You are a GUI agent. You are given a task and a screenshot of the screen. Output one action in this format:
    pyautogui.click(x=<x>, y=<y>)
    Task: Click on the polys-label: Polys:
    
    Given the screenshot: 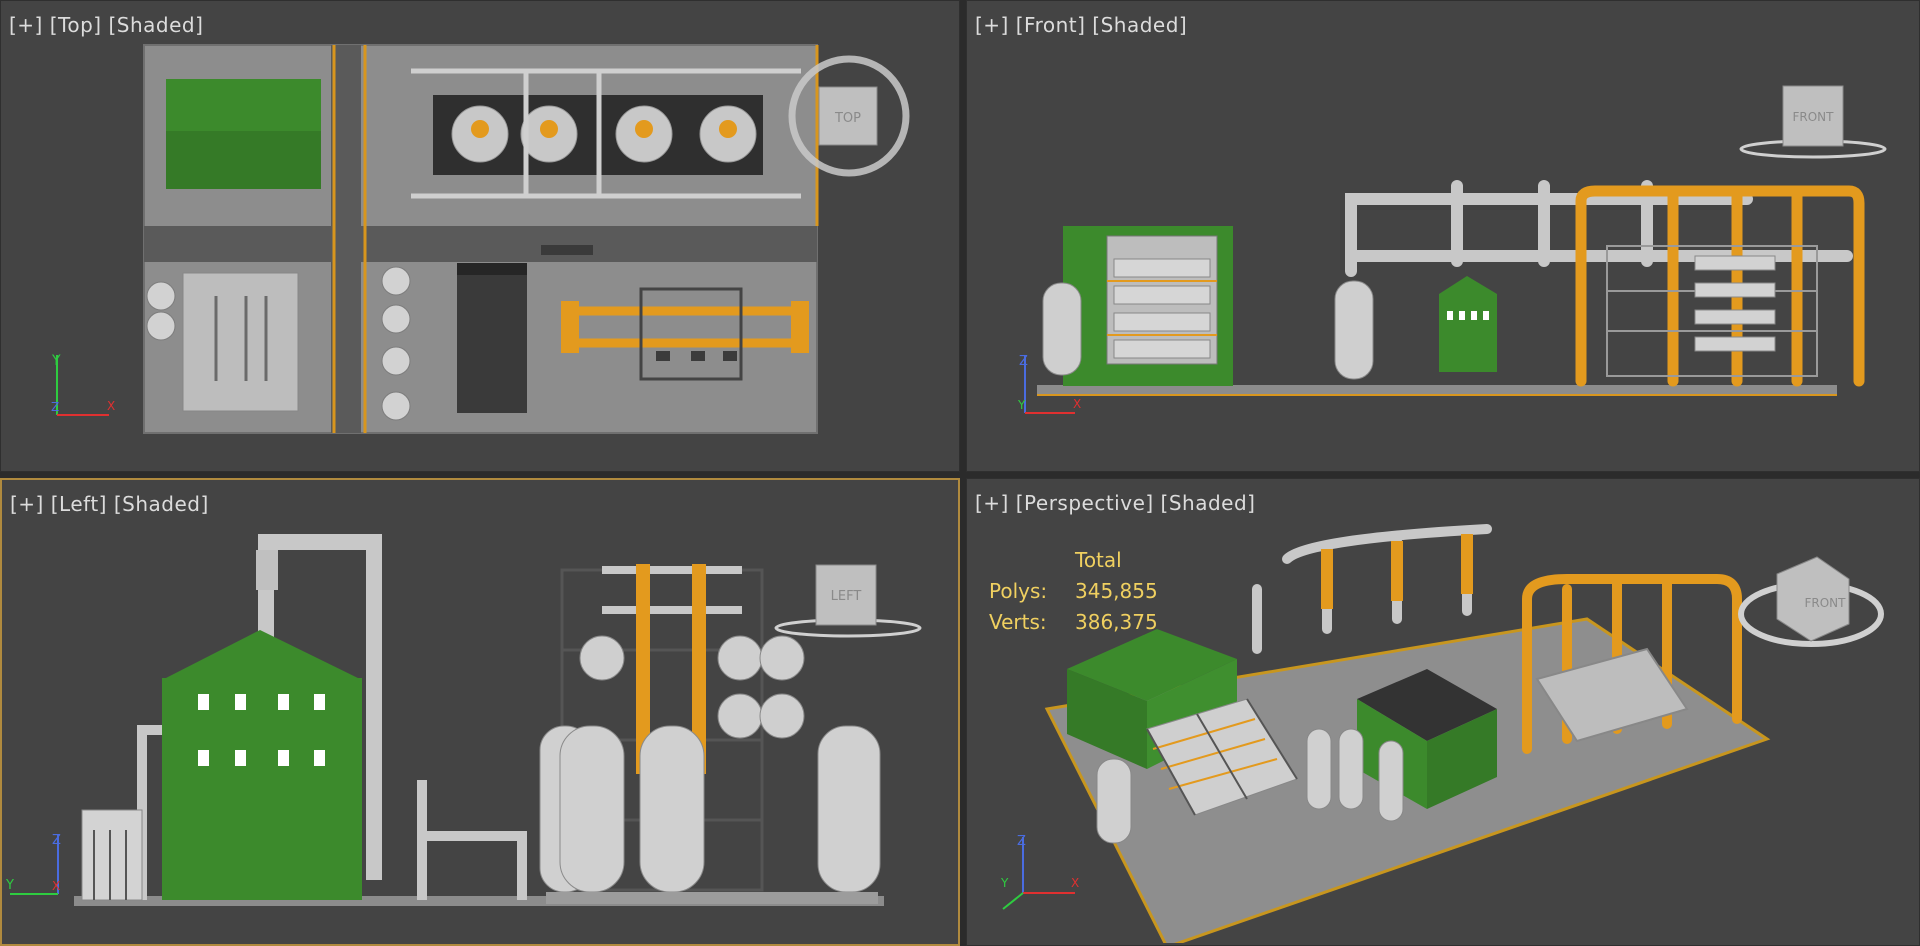 What is the action you would take?
    pyautogui.click(x=1018, y=591)
    